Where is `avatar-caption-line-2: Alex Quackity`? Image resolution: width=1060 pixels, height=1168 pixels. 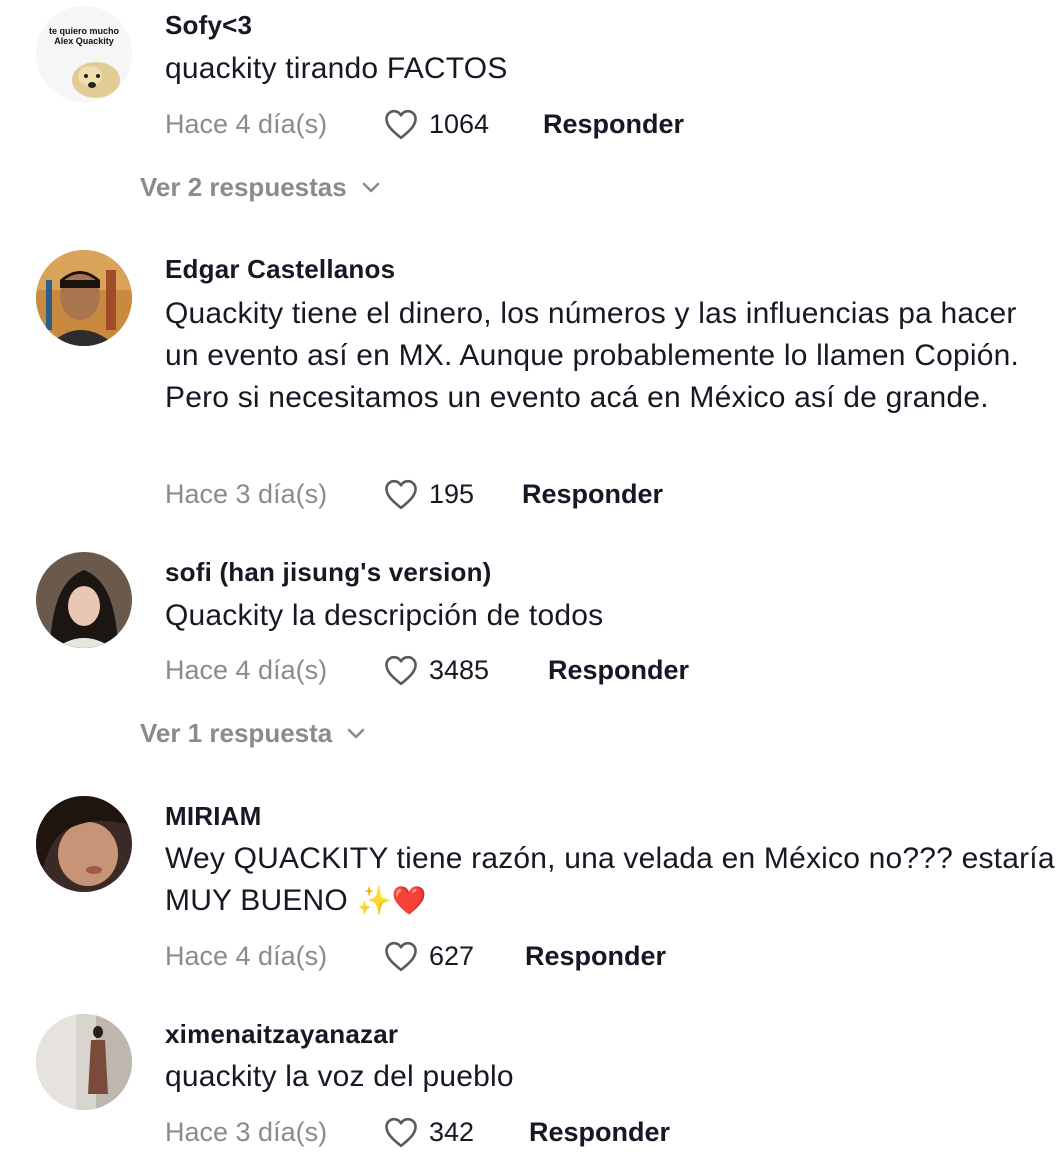 avatar-caption-line-2: Alex Quackity is located at coordinates (84, 41).